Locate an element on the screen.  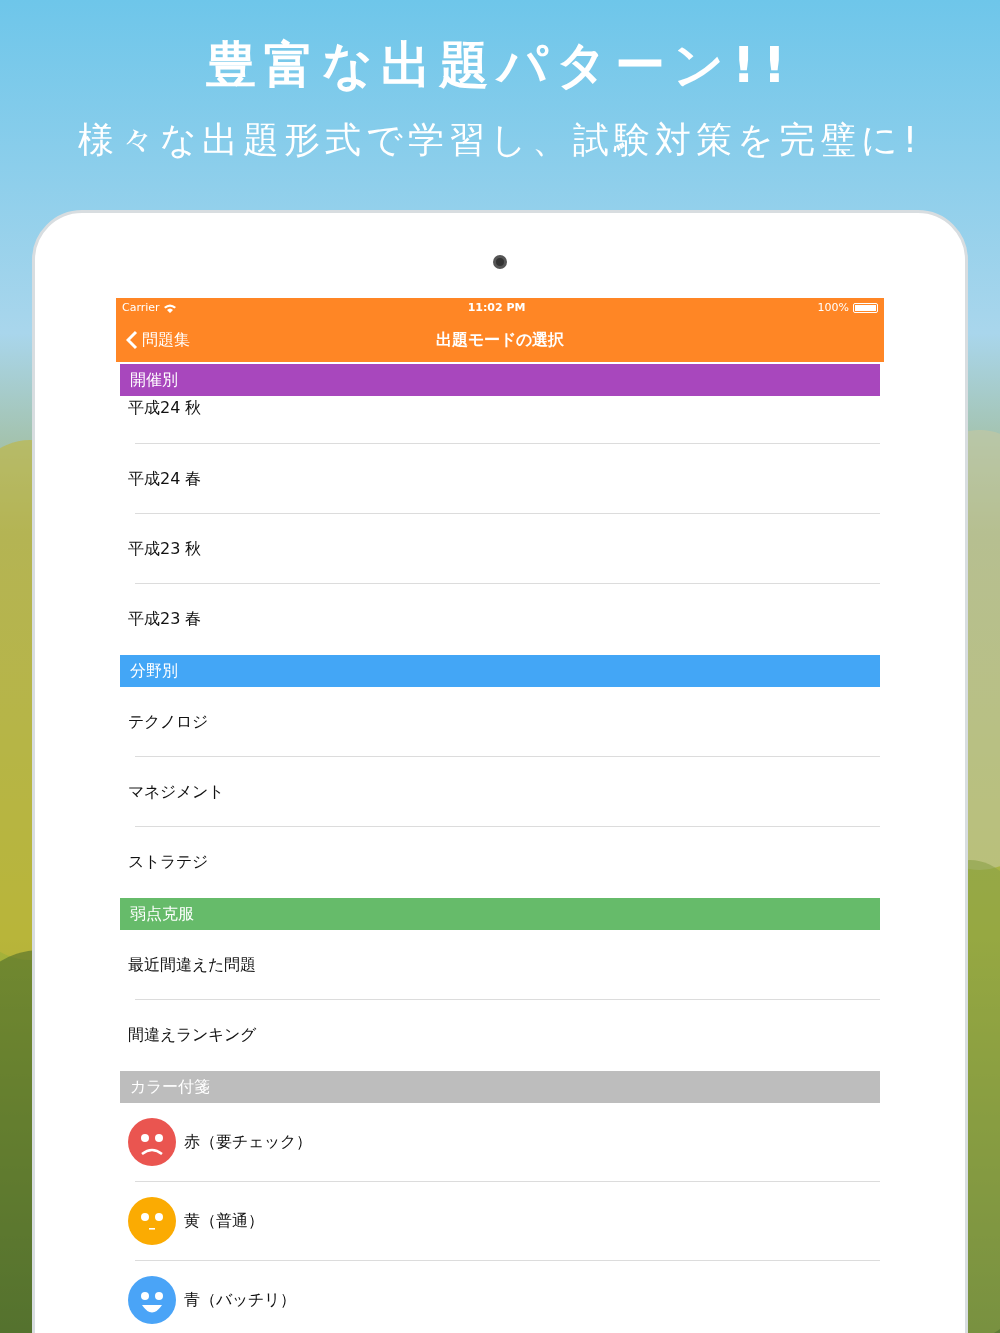
item-label: 青（バッチリ） is located at coordinates (240, 1300).